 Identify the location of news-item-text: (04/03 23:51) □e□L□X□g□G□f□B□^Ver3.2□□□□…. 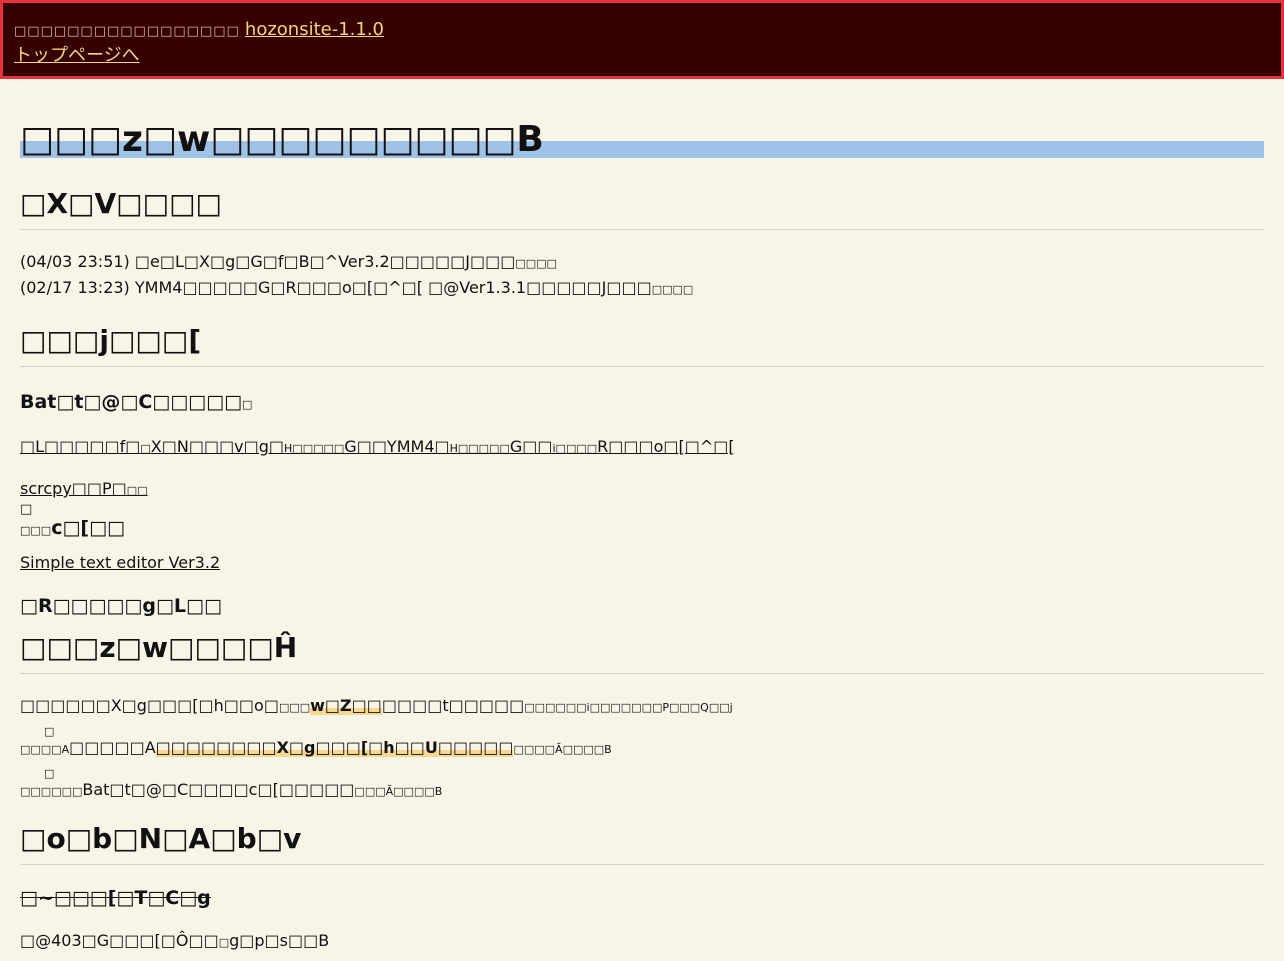
(268, 261).